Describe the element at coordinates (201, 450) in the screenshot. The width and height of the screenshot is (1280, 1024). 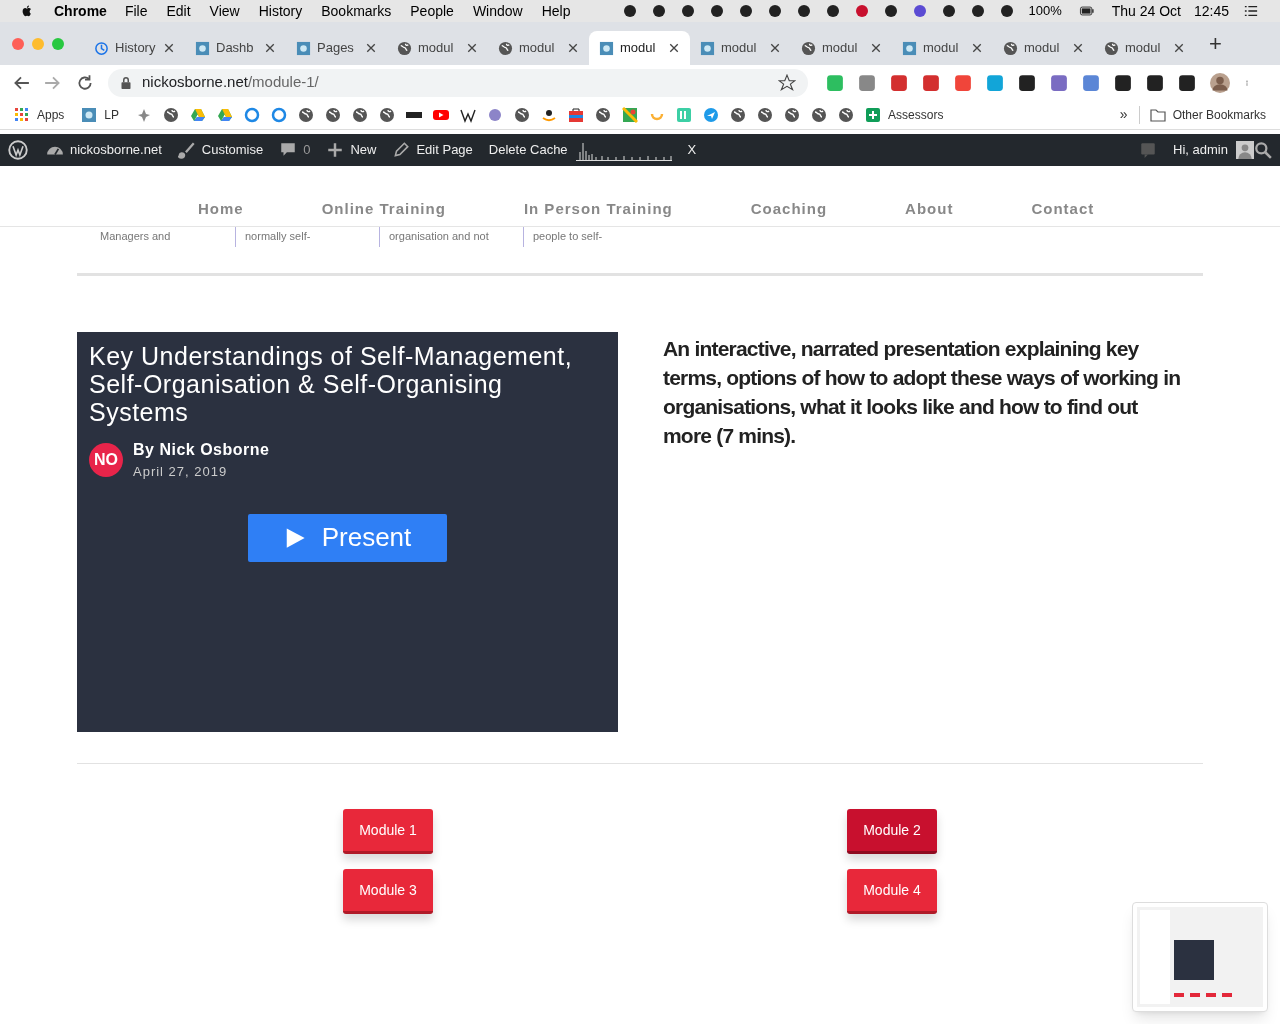
I see `author-name: By Nick Osborne` at that location.